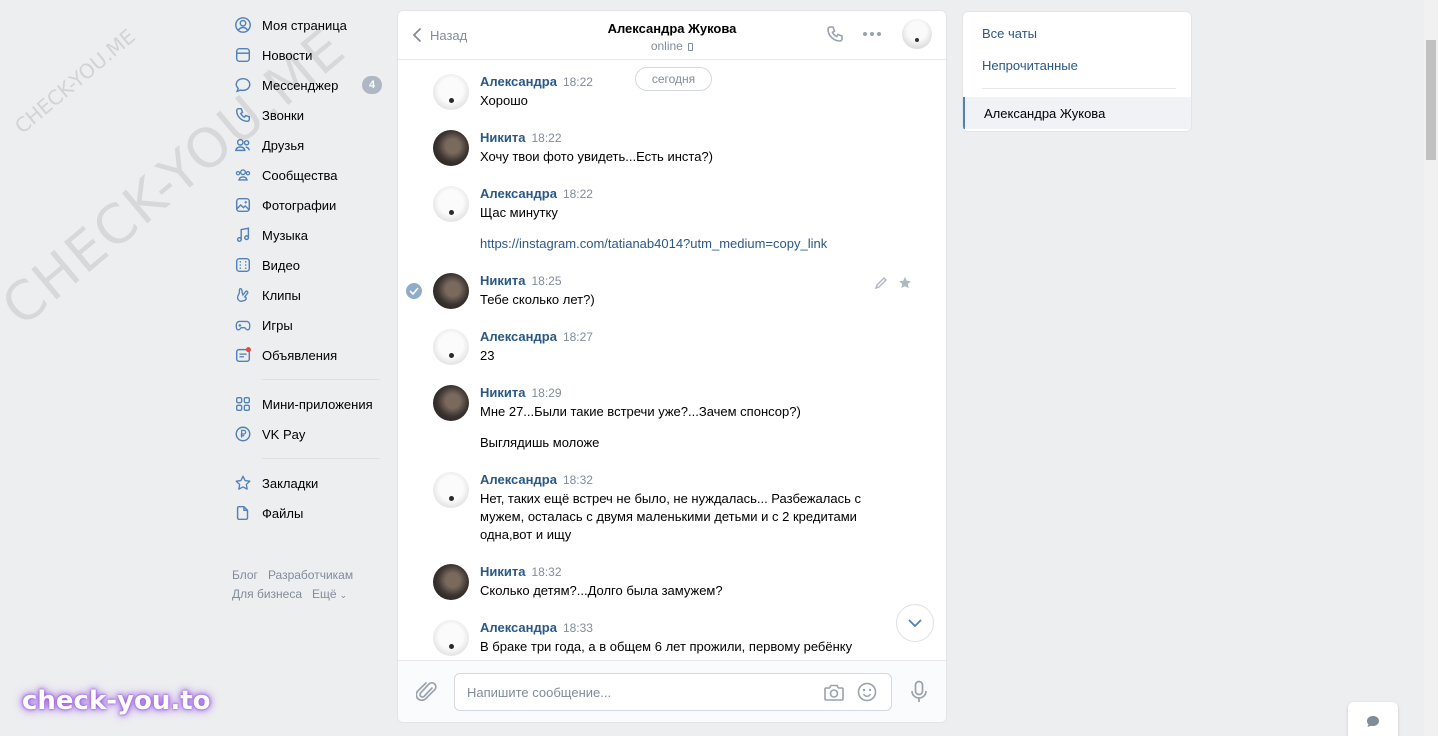  What do you see at coordinates (1077, 113) in the screenshot?
I see `active-chat-item: Александра Жукова` at bounding box center [1077, 113].